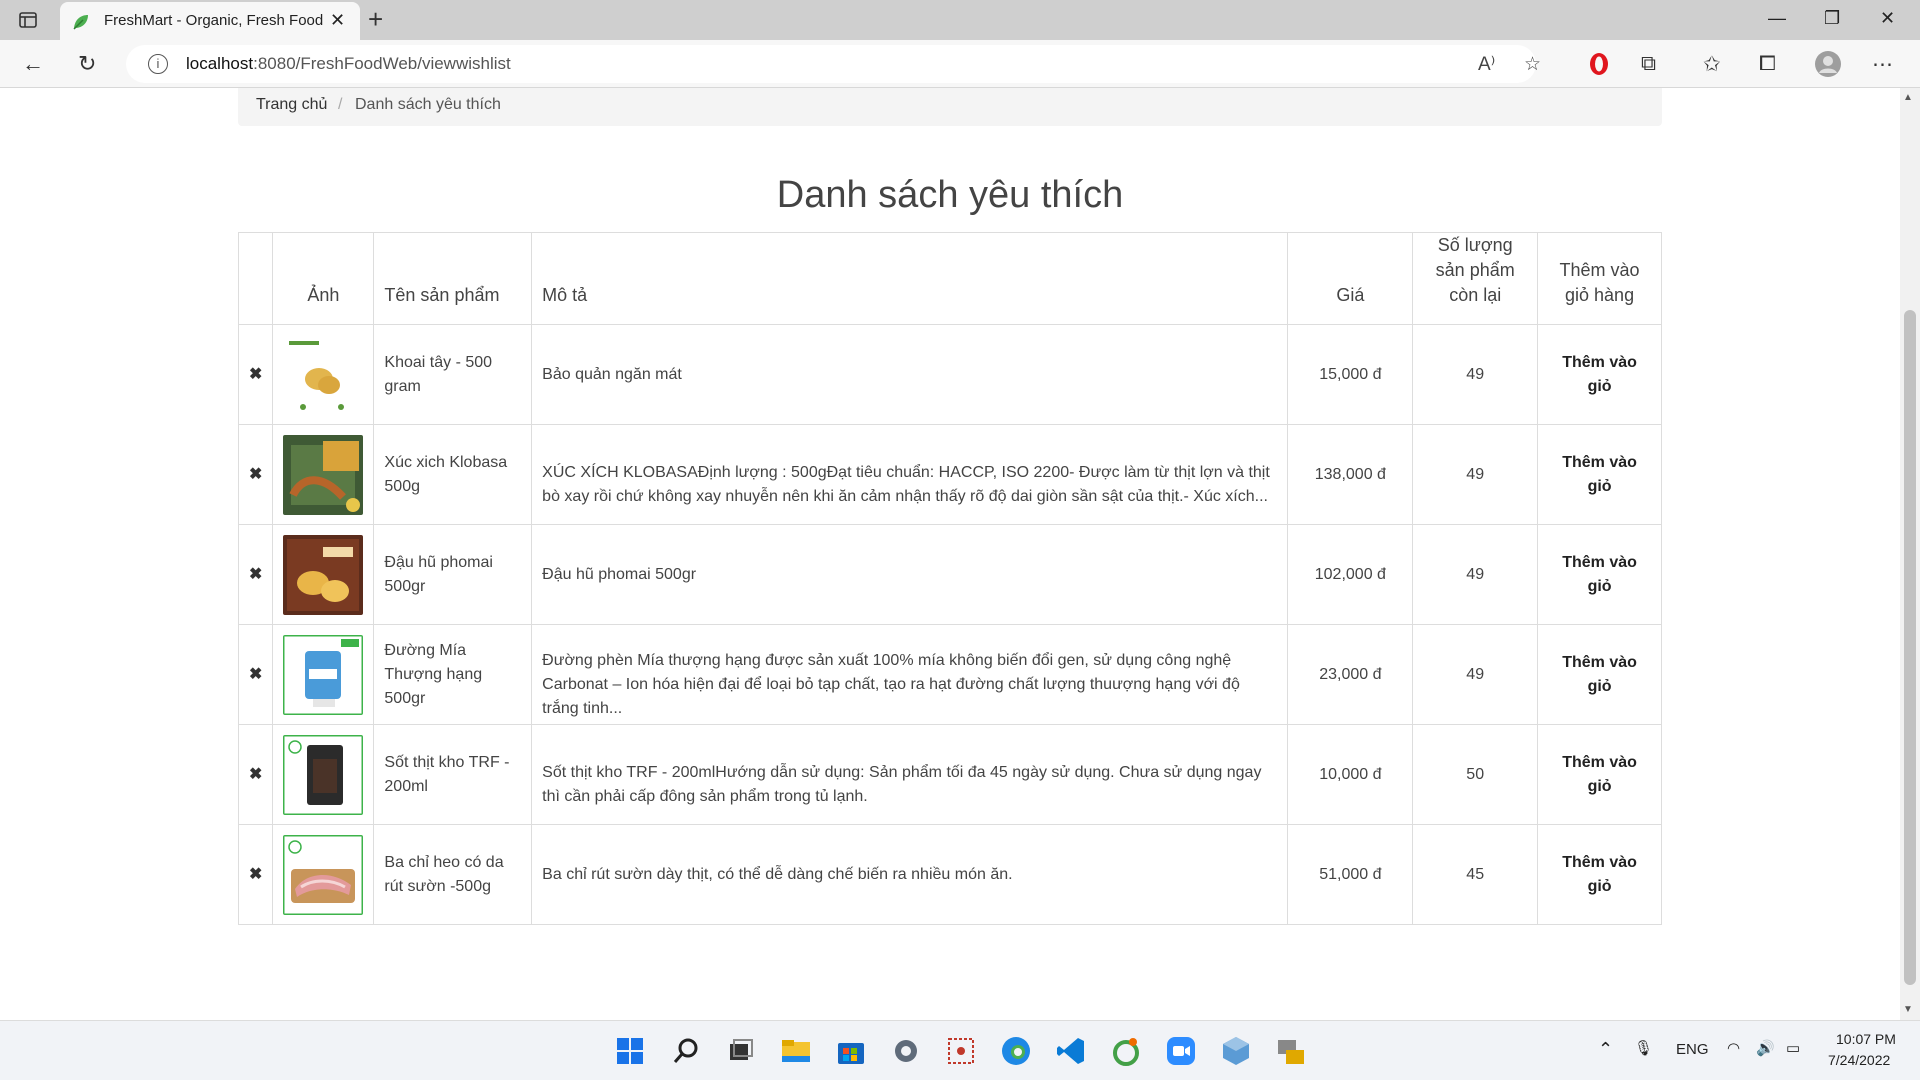 This screenshot has width=1920, height=1080. I want to click on product-image-sausage, so click(323, 474).